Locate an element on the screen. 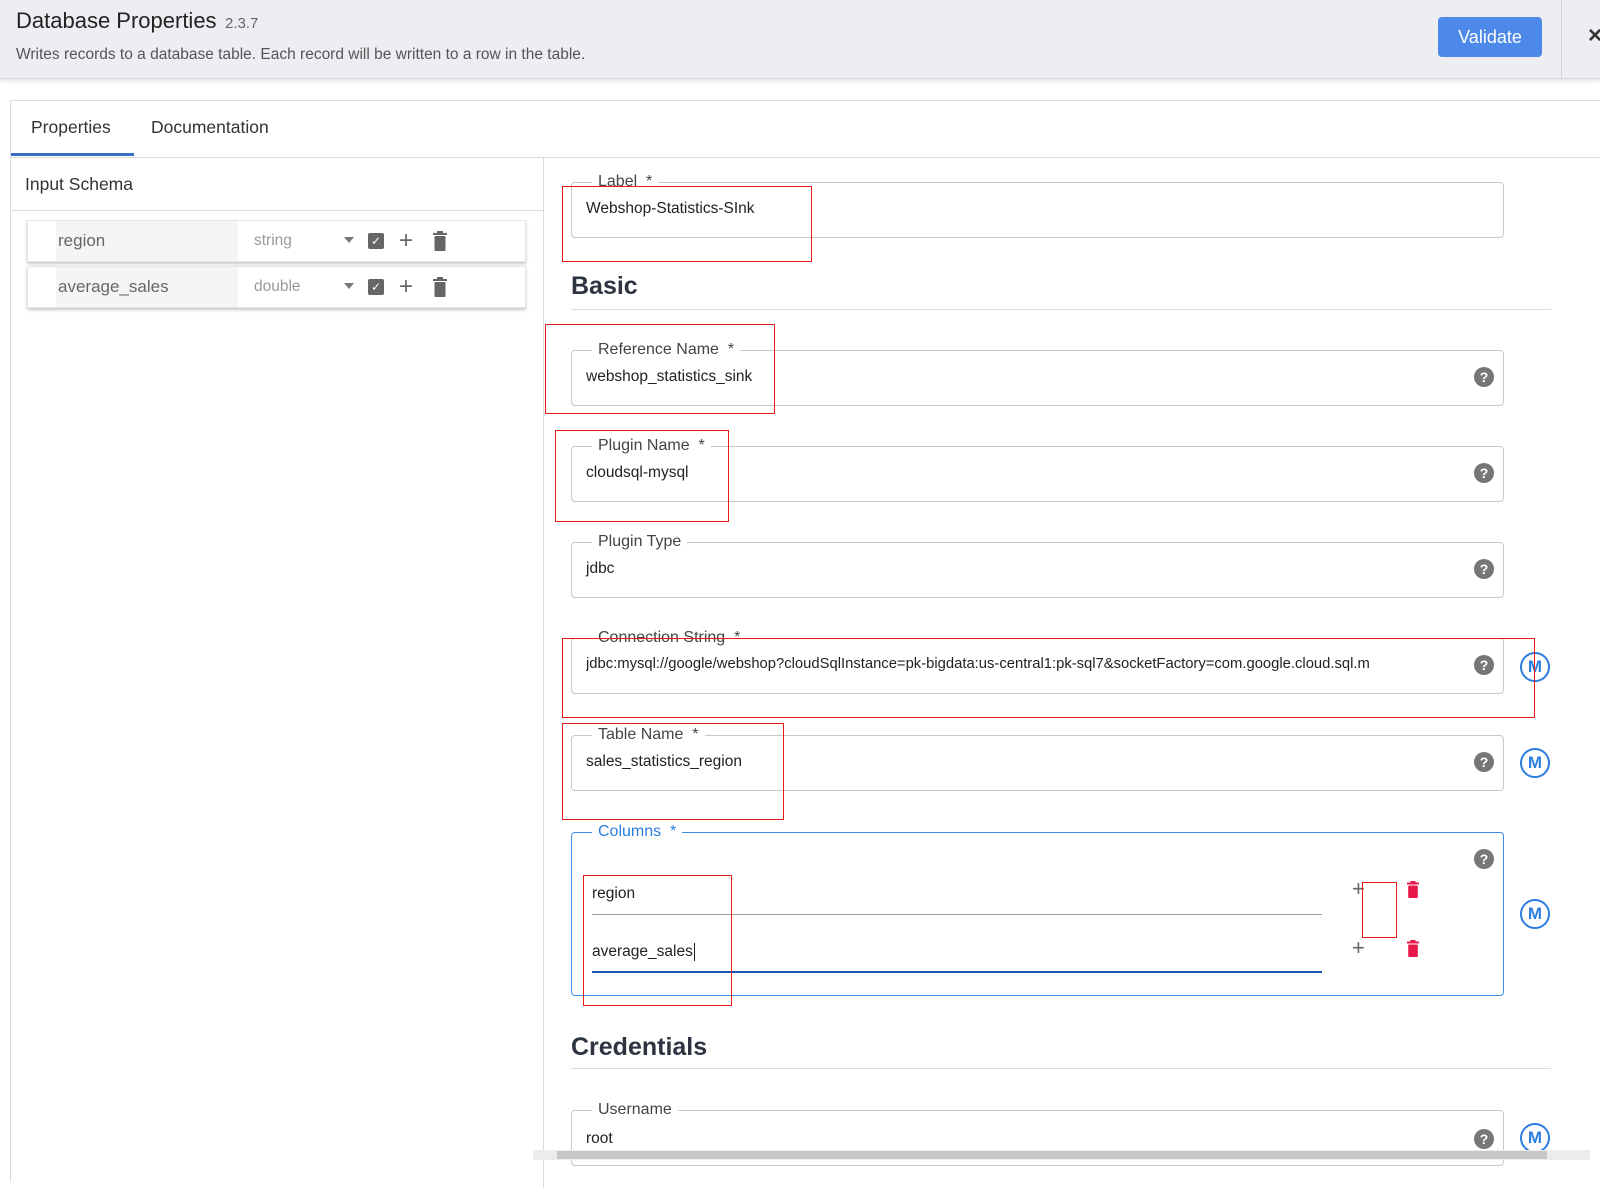  column-input-active: average_sales is located at coordinates (957, 953).